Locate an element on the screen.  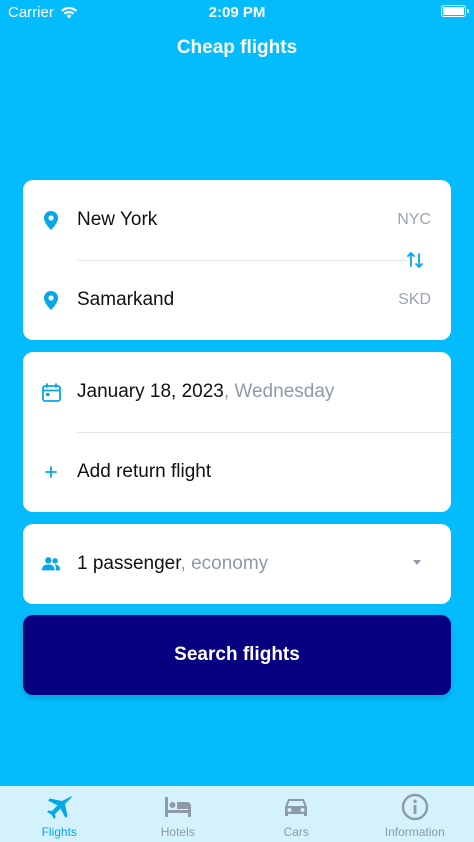
search-flights-button: Search flights is located at coordinates (237, 655).